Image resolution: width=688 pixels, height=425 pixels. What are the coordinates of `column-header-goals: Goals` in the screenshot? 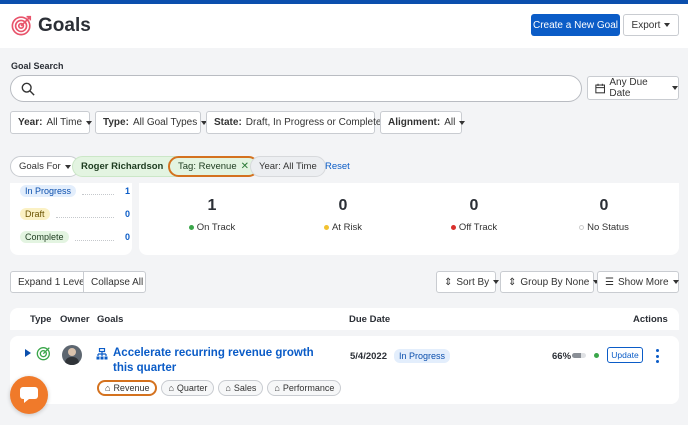 It's located at (110, 319).